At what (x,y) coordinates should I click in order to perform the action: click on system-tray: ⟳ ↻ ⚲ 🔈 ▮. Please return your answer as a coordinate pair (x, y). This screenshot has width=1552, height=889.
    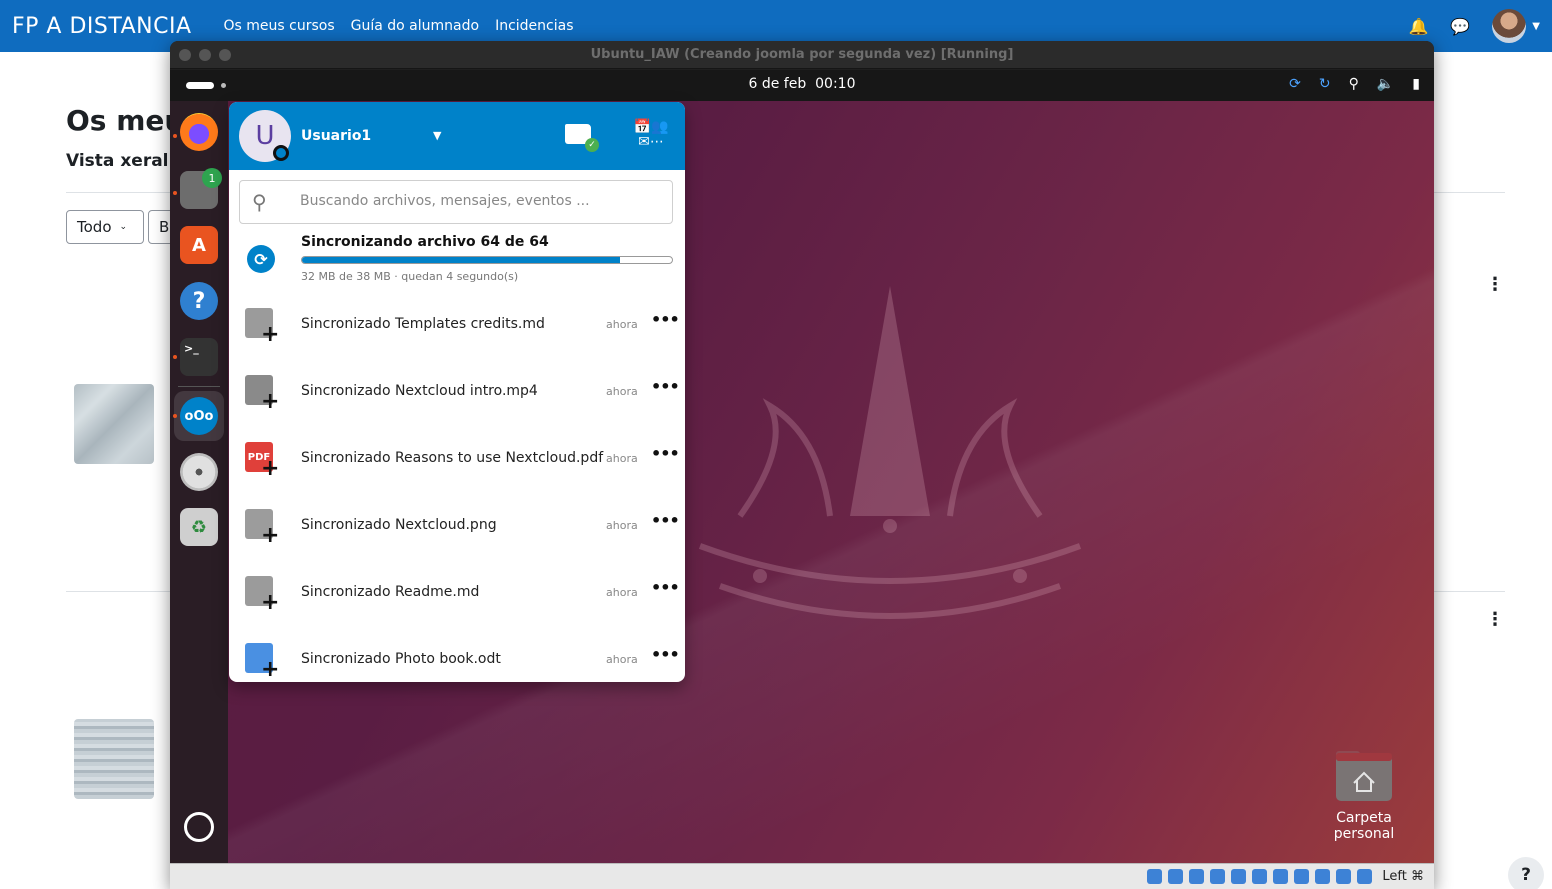
    Looking at the image, I should click on (1354, 84).